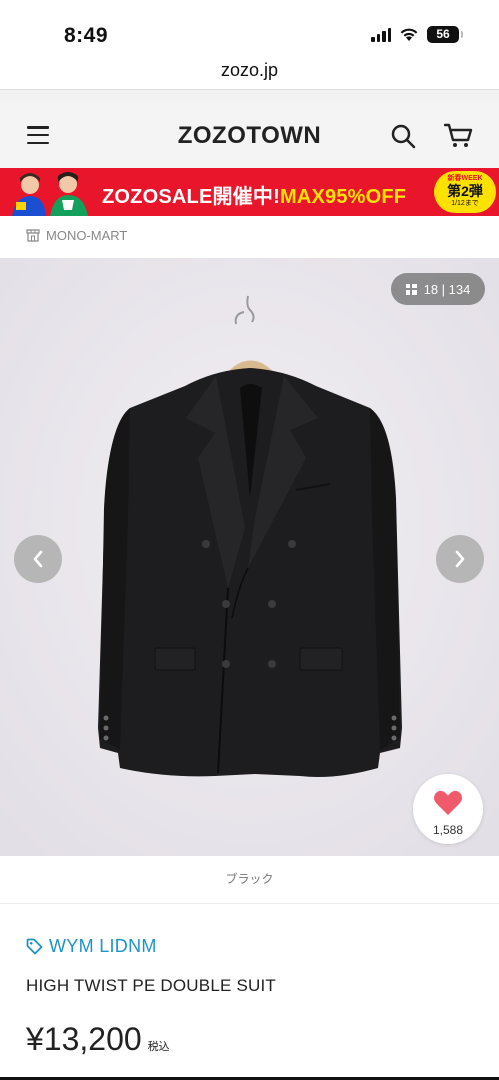  Describe the element at coordinates (84, 1039) in the screenshot. I see `product-price: ¥13,200` at that location.